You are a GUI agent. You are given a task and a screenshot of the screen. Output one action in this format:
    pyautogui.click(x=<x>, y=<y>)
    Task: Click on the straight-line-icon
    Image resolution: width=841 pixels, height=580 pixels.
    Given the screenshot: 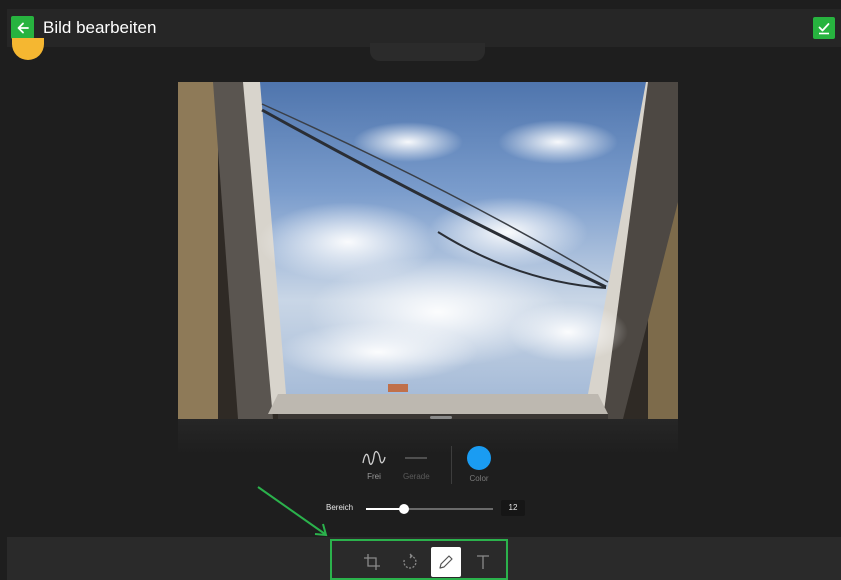 What is the action you would take?
    pyautogui.click(x=416, y=458)
    